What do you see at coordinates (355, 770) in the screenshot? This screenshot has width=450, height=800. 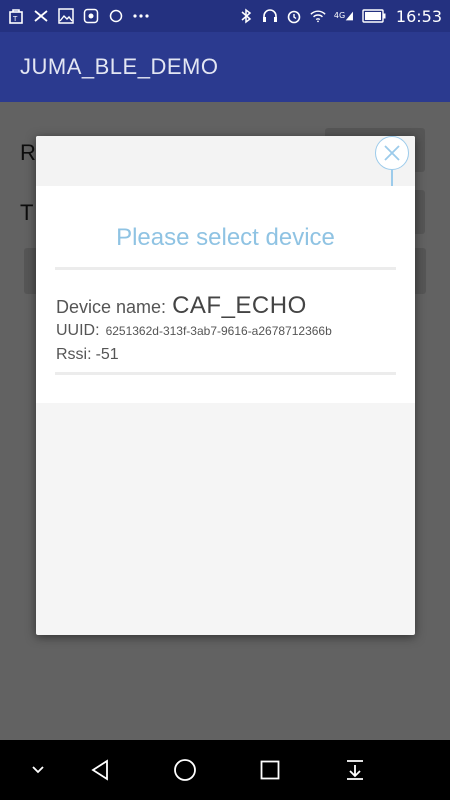 I see `notification-pull-icon` at bounding box center [355, 770].